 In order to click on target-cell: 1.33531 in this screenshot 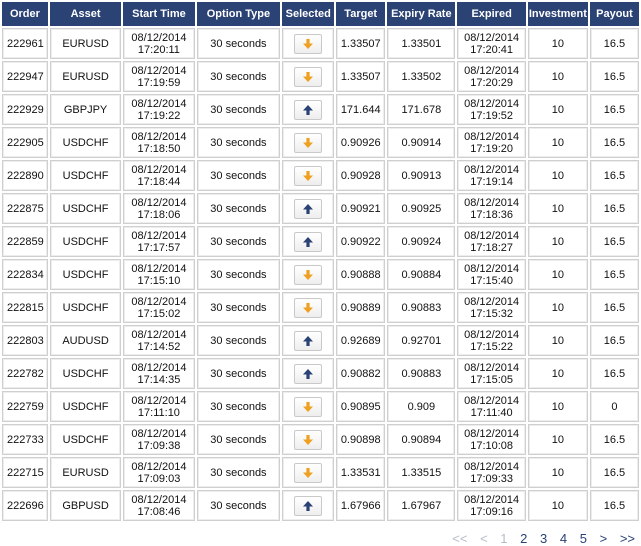, I will do `click(361, 472)`.